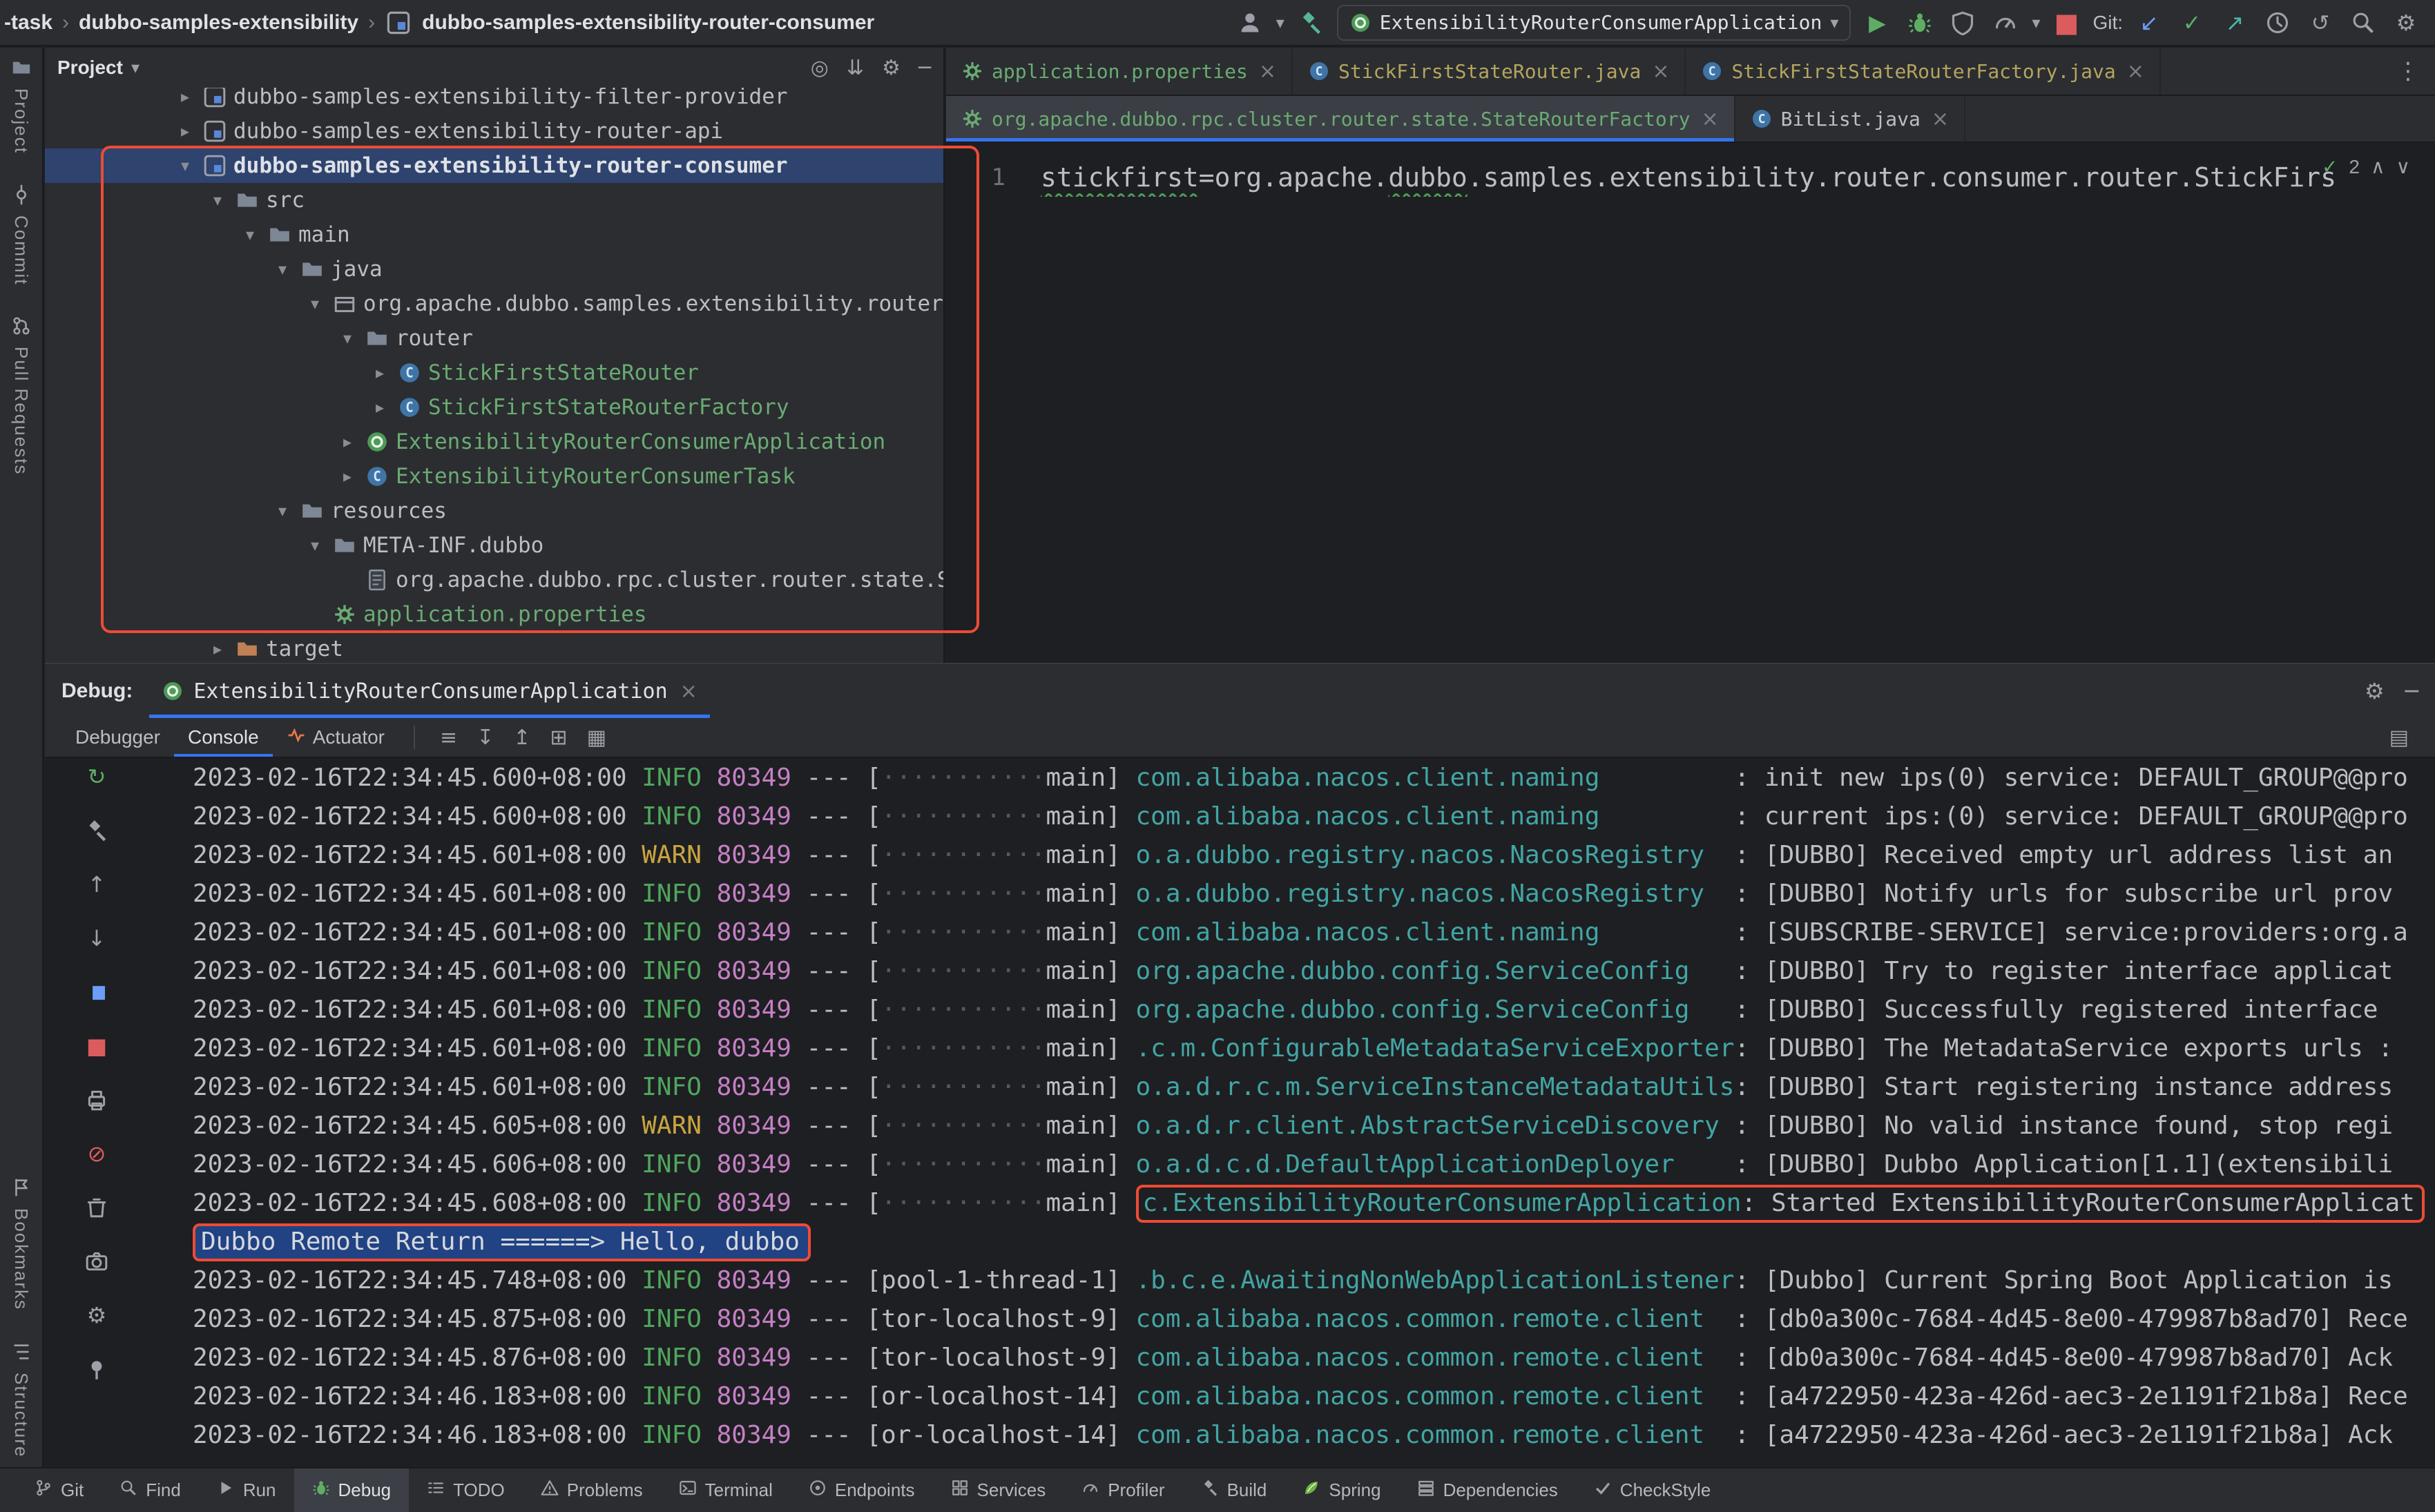 This screenshot has height=1512, width=2435. What do you see at coordinates (2408, 71) in the screenshot?
I see `tab-options-kebab-icon: ⋮` at bounding box center [2408, 71].